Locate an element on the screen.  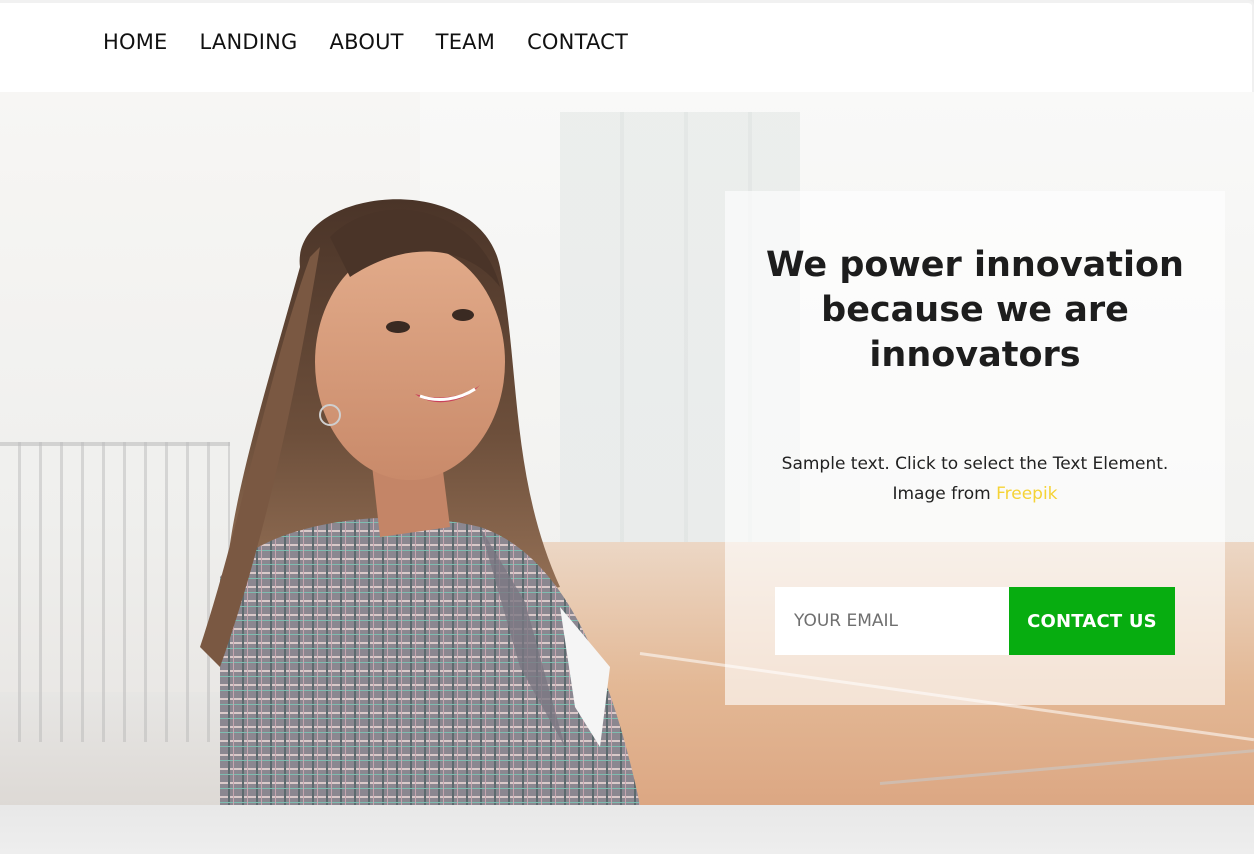
nav-about: ABOUT is located at coordinates (367, 42).